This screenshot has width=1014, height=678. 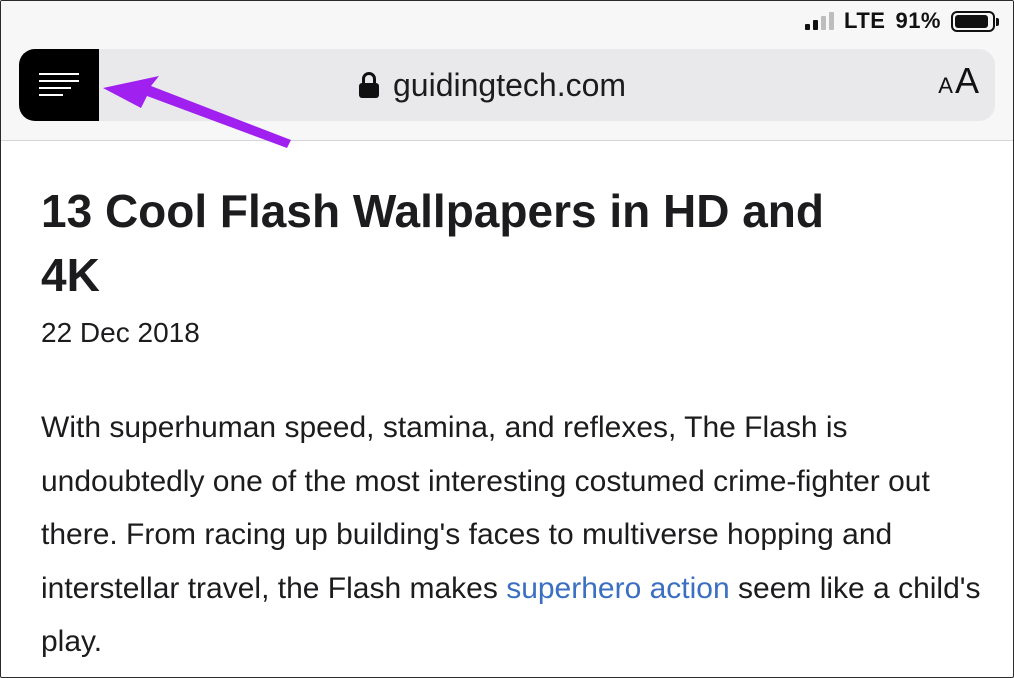 I want to click on url-text: guidingtech.com, so click(x=510, y=84).